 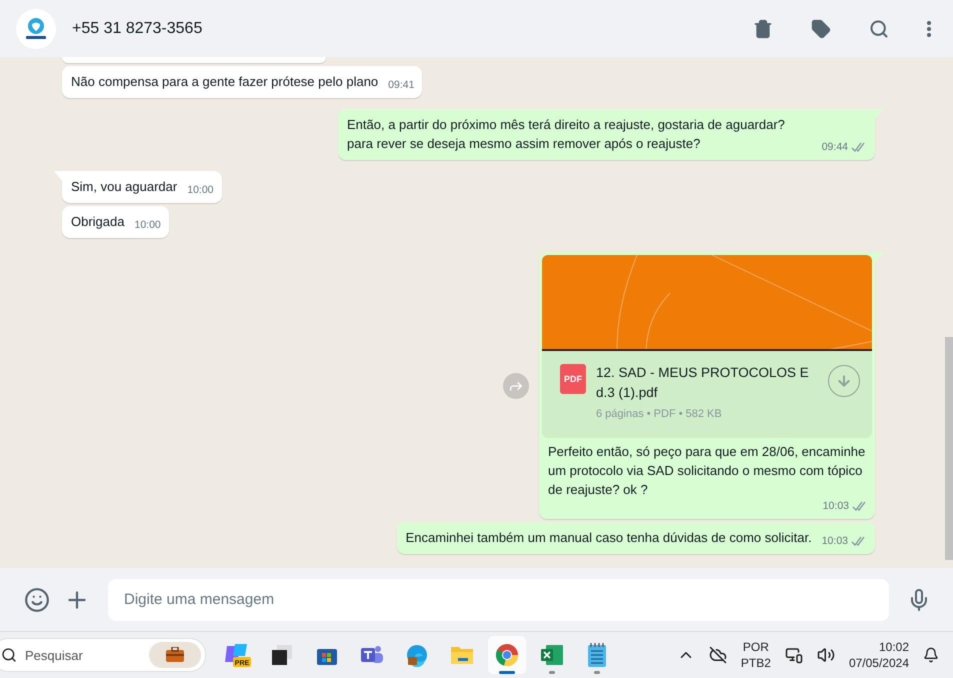 I want to click on chrome-icon, so click(x=507, y=655).